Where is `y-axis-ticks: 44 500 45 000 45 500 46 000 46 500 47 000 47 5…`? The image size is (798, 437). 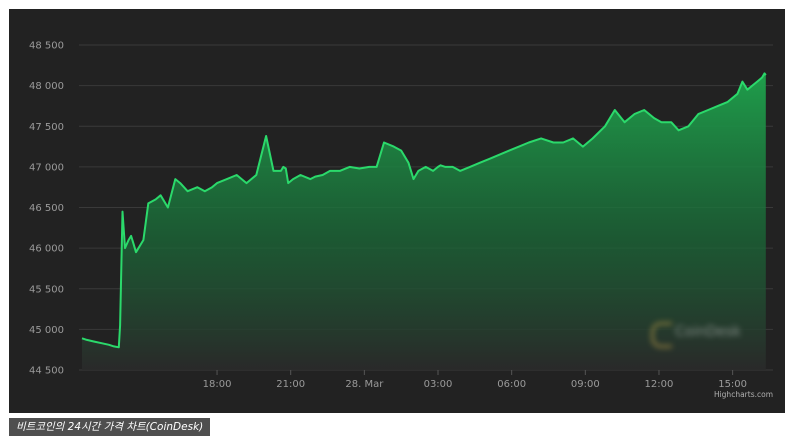 y-axis-ticks: 44 500 45 000 45 500 46 000 46 500 47 000 47 5… is located at coordinates (46, 209).